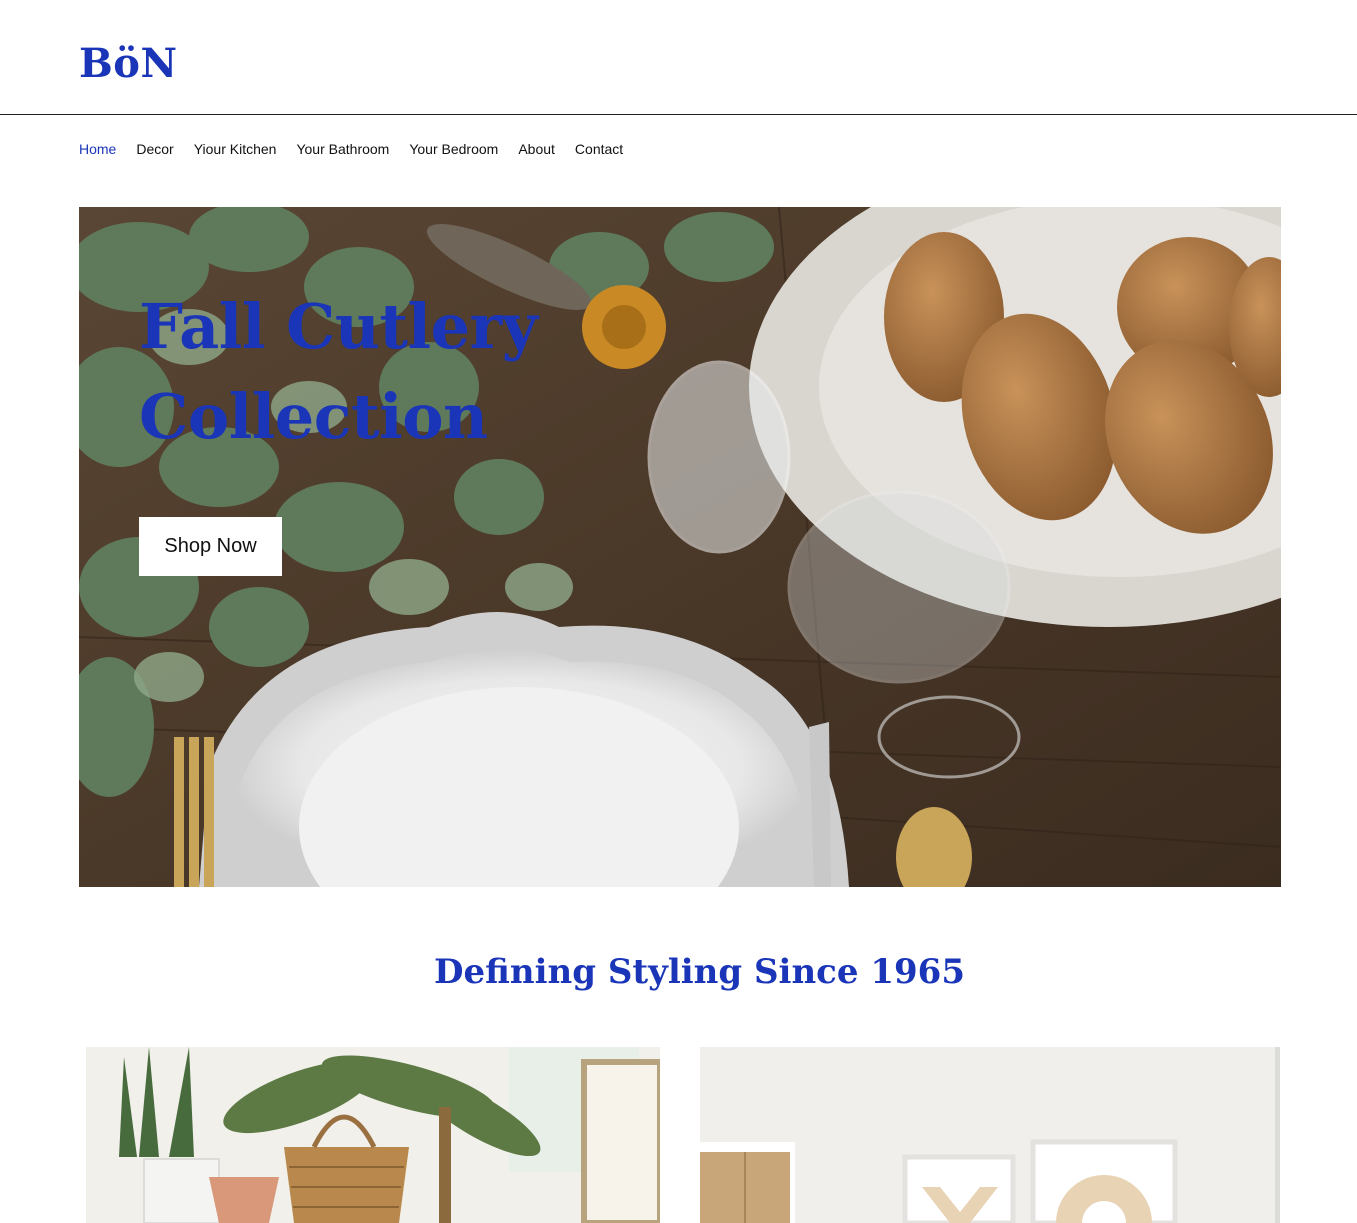 The image size is (1357, 1223). Describe the element at coordinates (154, 149) in the screenshot. I see `nav-item-decor: Decor` at that location.